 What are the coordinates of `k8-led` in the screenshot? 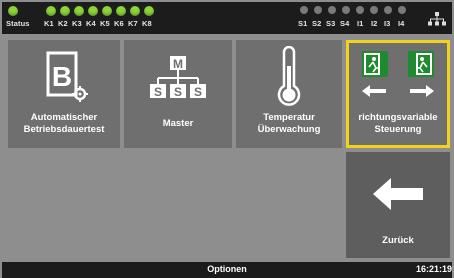 It's located at (149, 11).